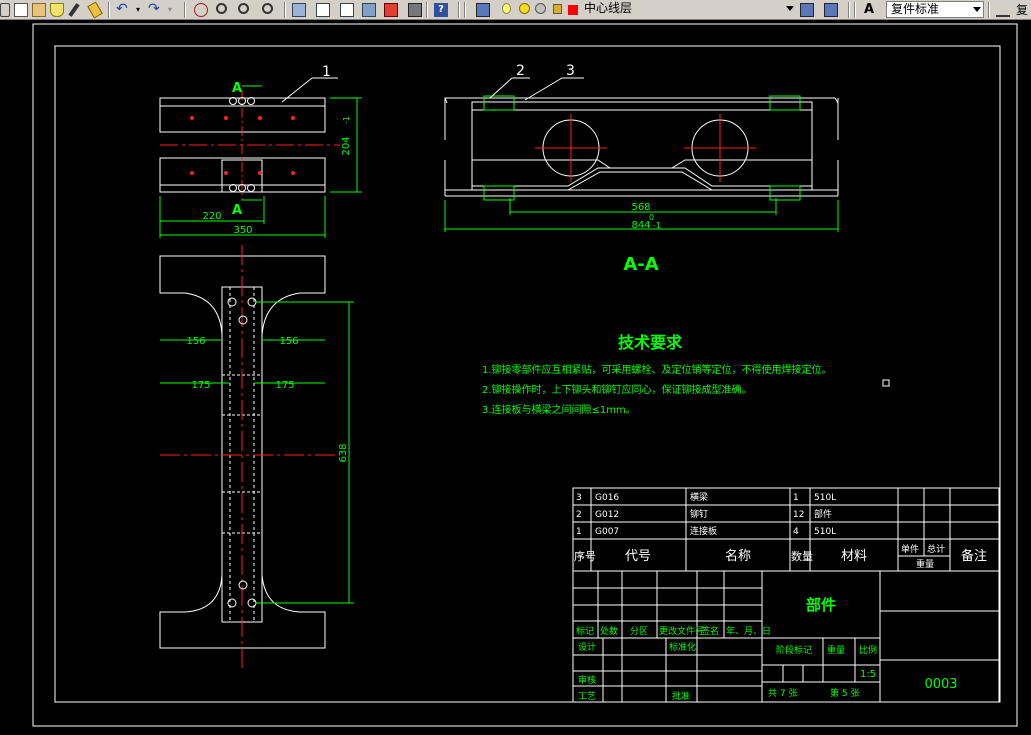 Image resolution: width=1031 pixels, height=735 pixels. What do you see at coordinates (506, 8) in the screenshot?
I see `layer-on-bulb-icon` at bounding box center [506, 8].